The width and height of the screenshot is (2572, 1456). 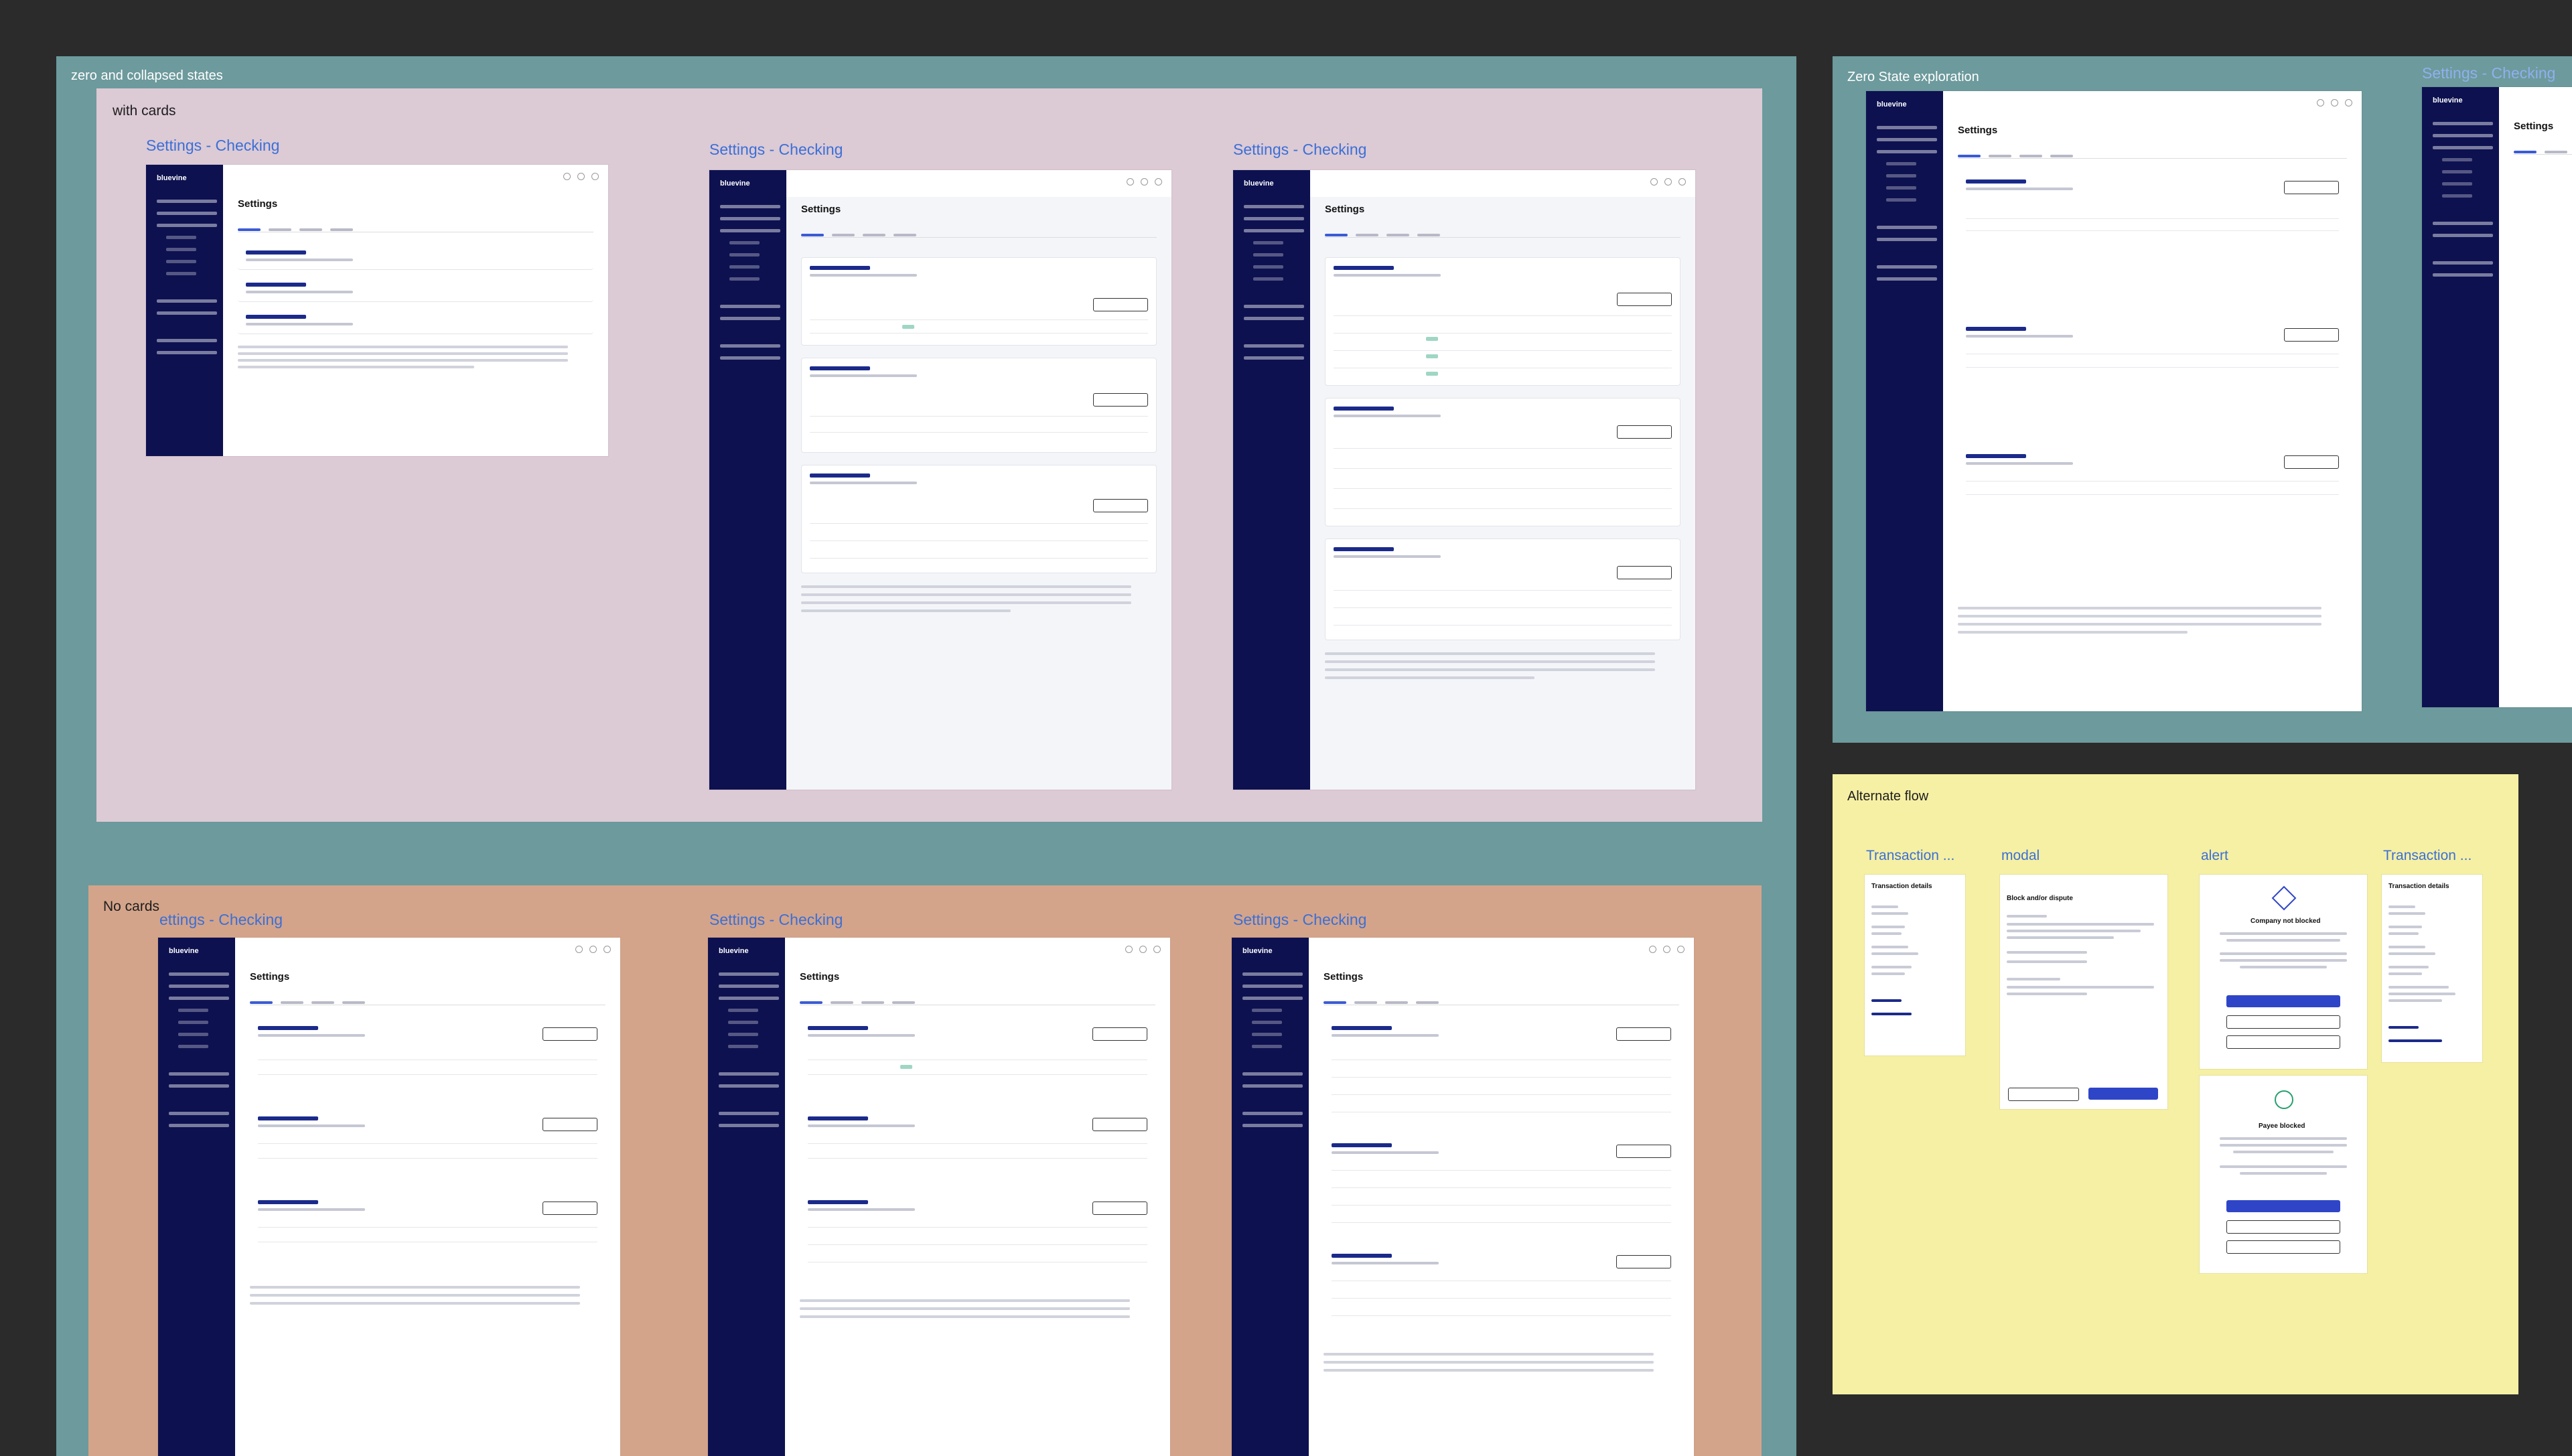 What do you see at coordinates (2284, 1099) in the screenshot?
I see `check-circle-icon` at bounding box center [2284, 1099].